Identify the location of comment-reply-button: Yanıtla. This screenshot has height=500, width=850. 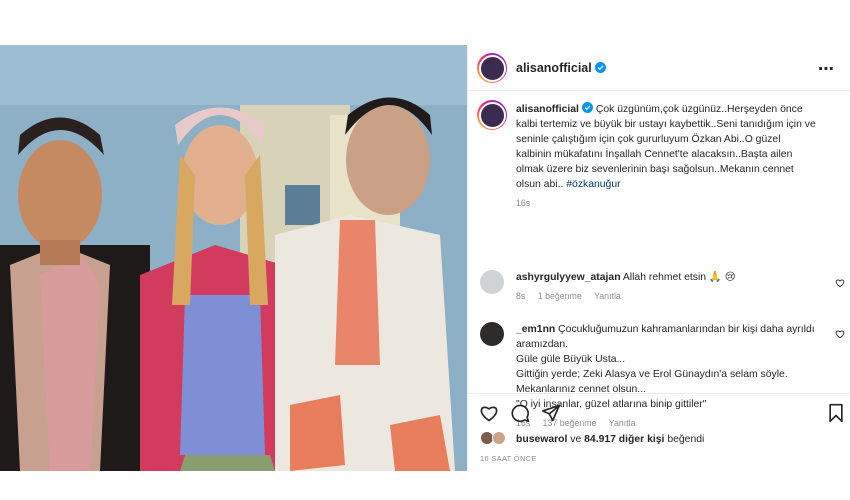
(607, 296).